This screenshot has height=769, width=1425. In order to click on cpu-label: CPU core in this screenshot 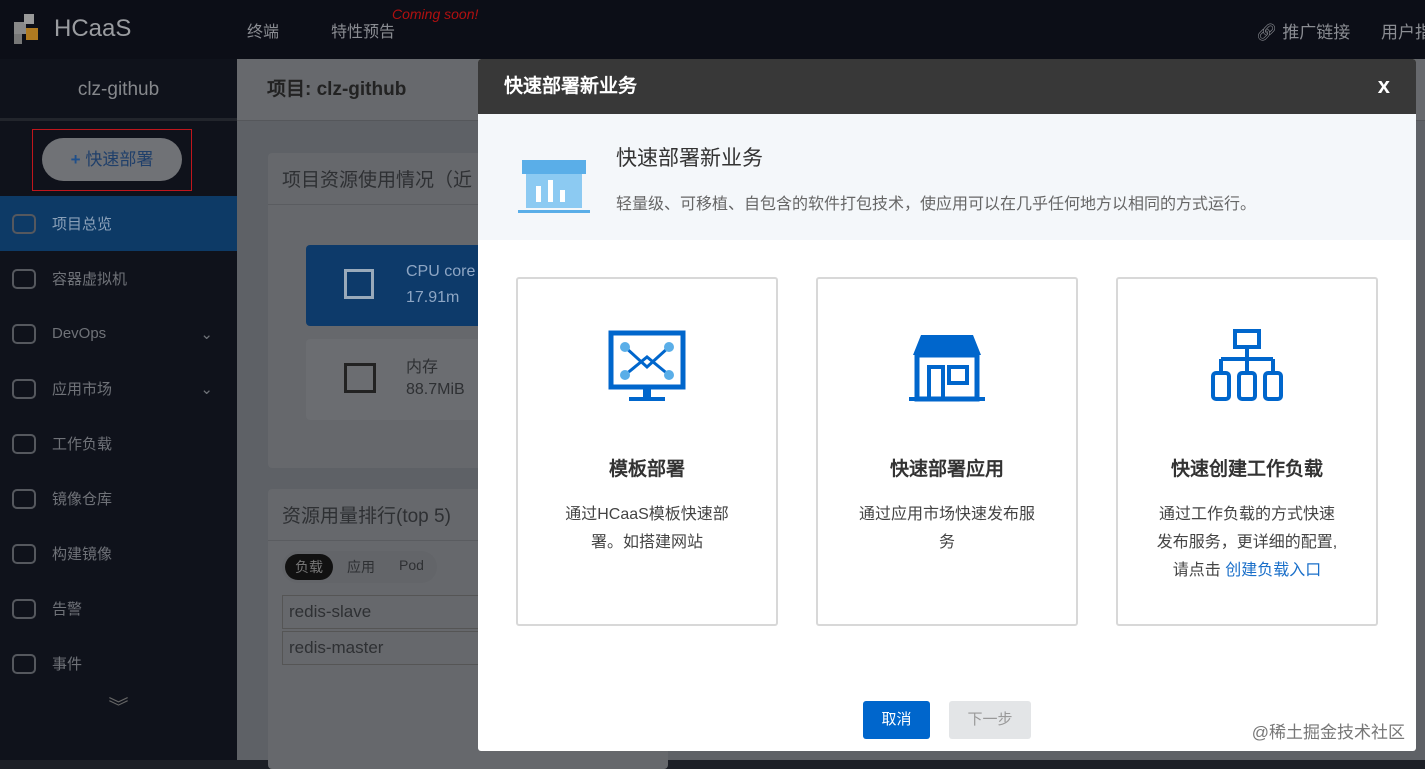, I will do `click(441, 271)`.